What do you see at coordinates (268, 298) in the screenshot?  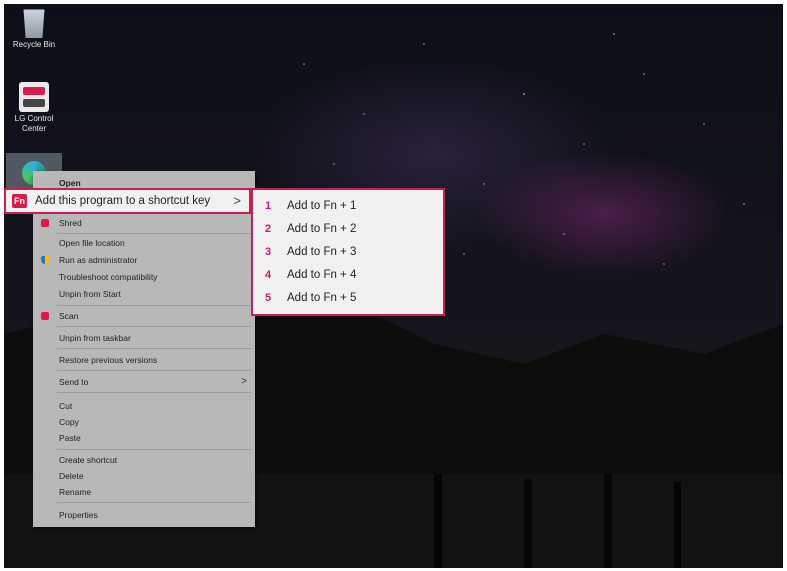 I see `number-badge: 5` at bounding box center [268, 298].